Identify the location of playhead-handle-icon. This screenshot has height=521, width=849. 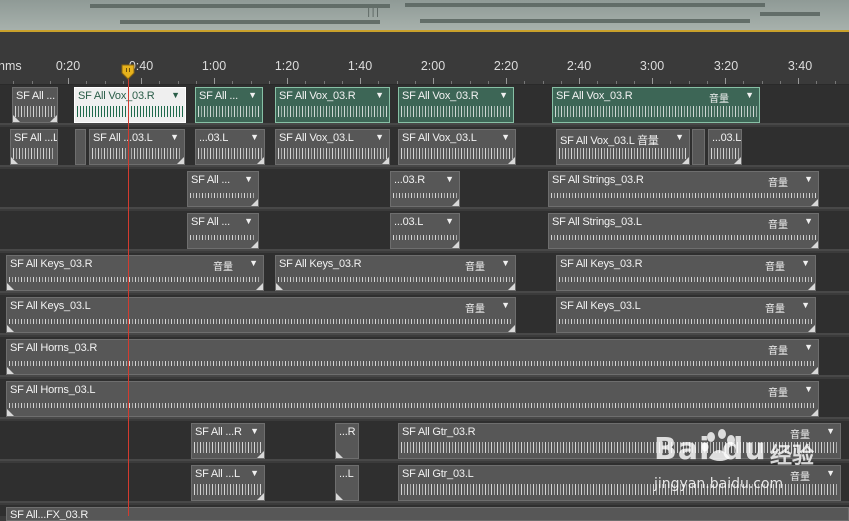
(128, 72).